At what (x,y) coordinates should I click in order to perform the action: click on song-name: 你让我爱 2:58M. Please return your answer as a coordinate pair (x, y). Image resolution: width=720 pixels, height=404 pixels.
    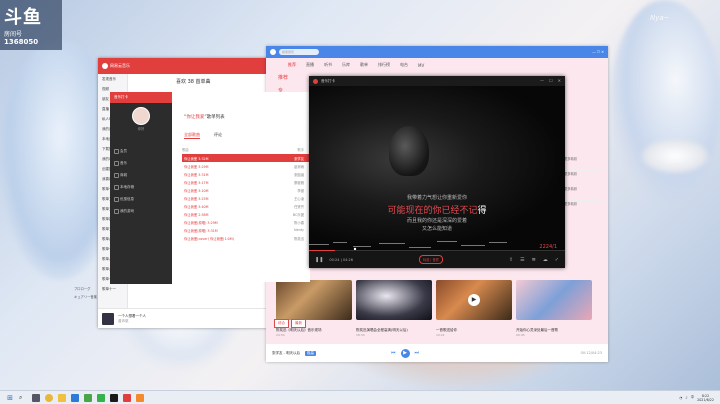
    Looking at the image, I should click on (196, 214).